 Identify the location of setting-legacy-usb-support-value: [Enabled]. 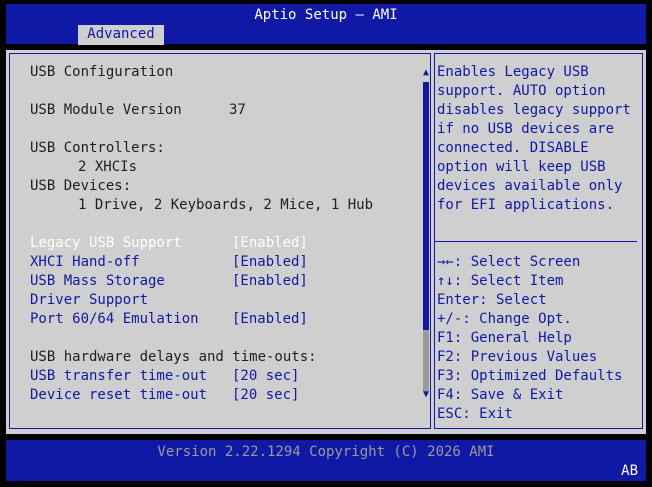
(270, 243).